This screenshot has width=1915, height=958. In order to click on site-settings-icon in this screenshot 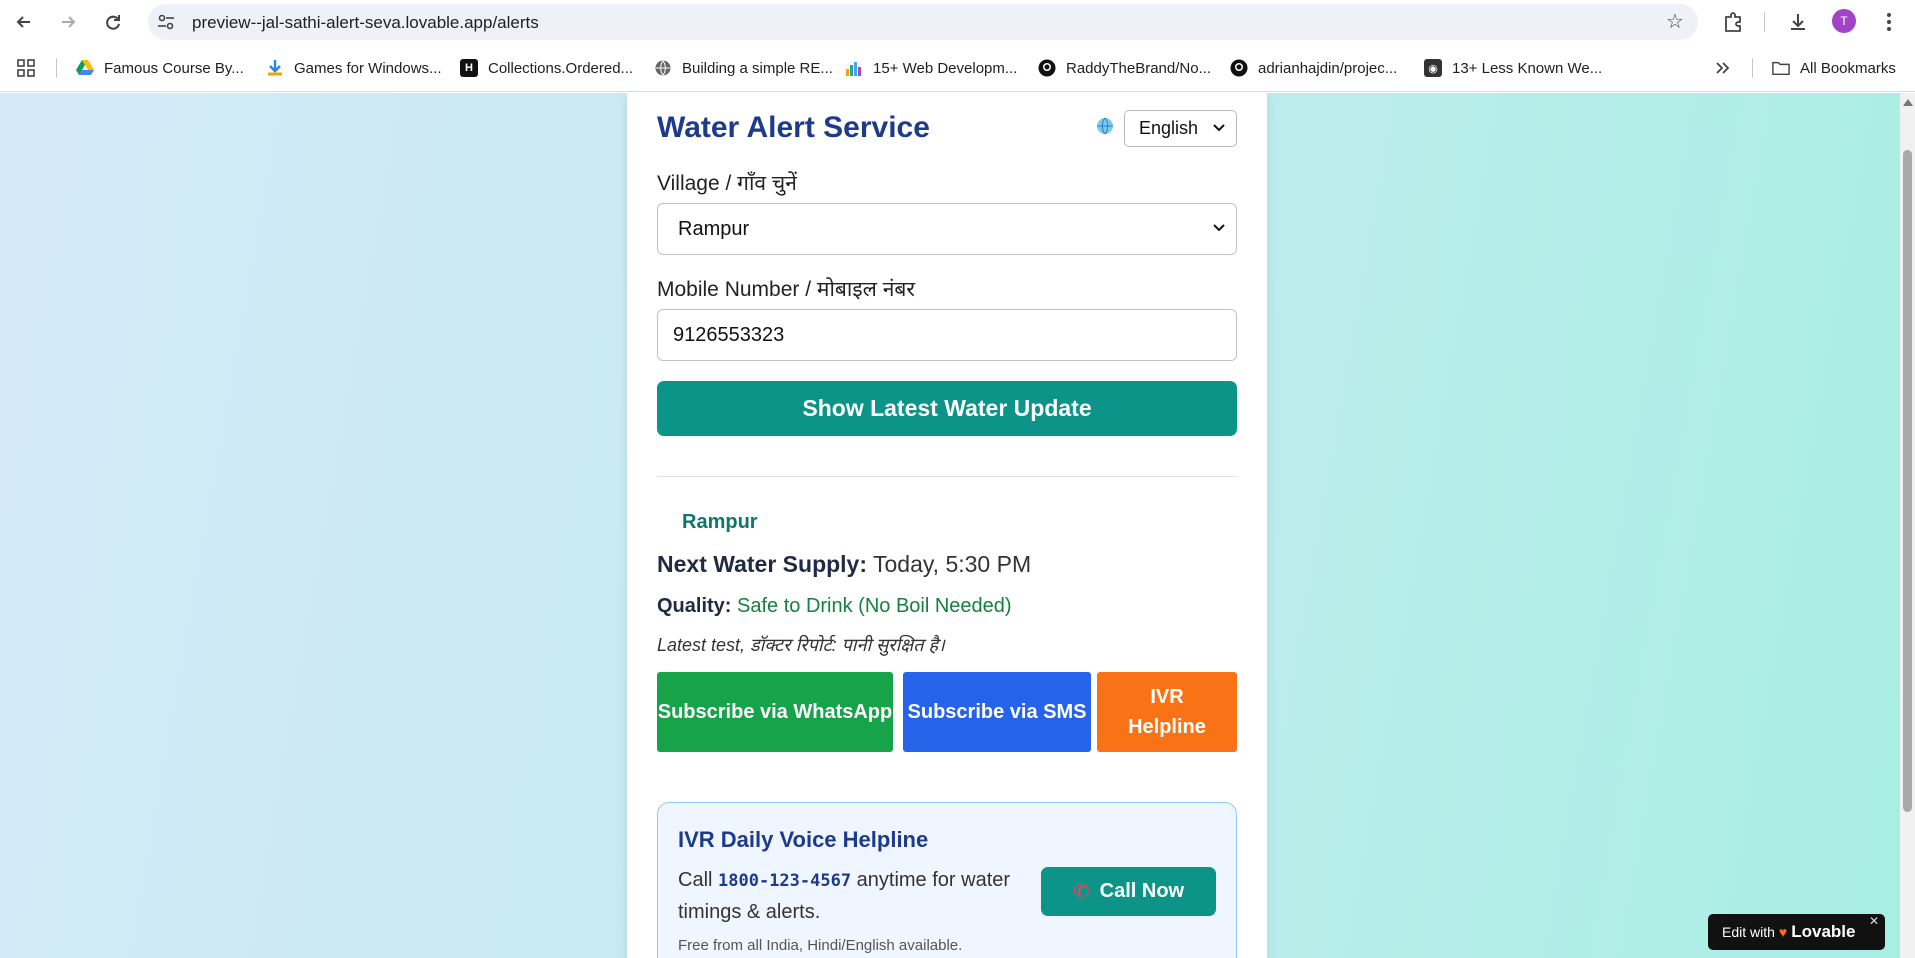, I will do `click(166, 22)`.